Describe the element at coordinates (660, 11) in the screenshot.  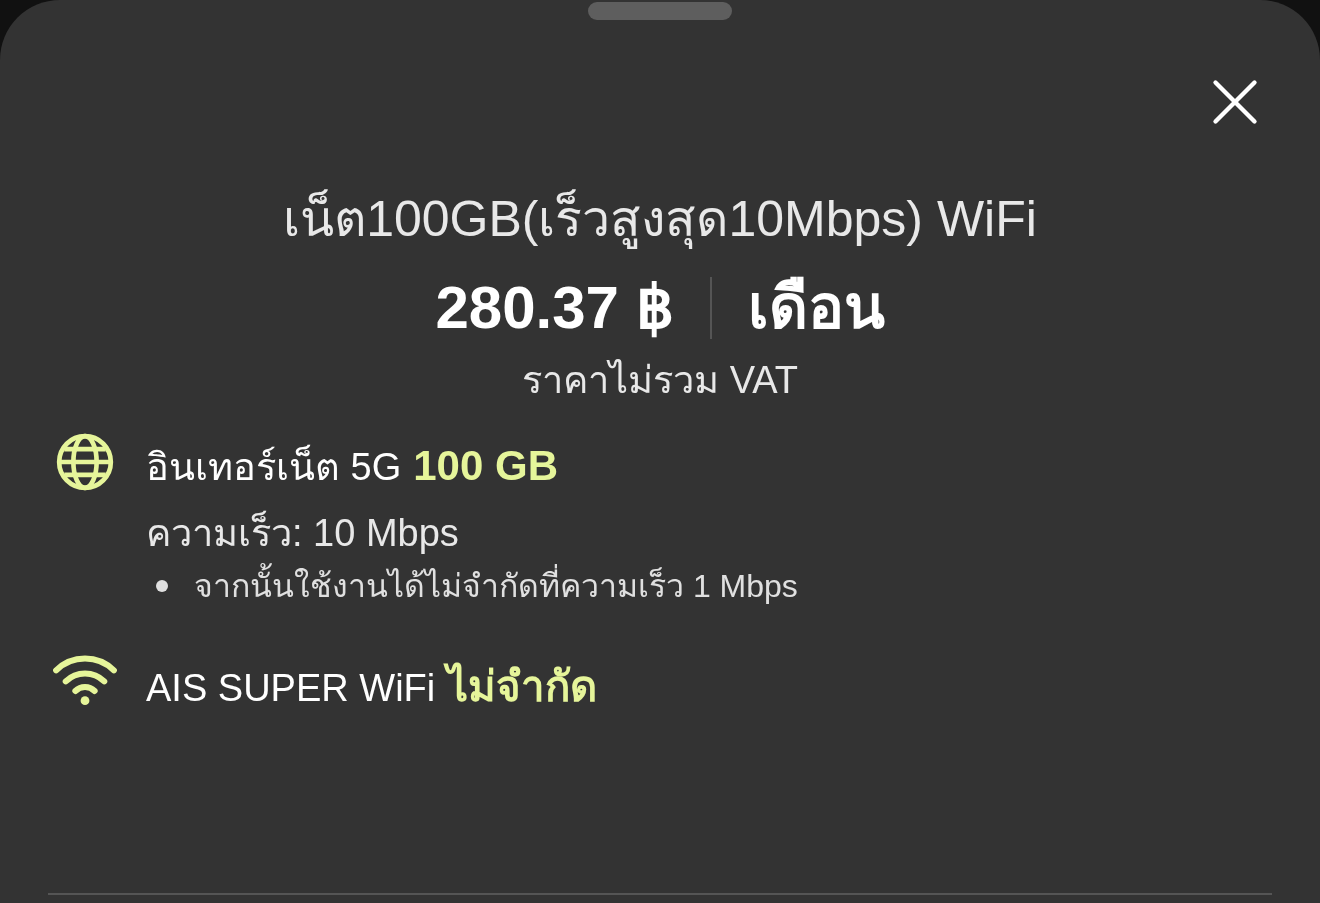
I see `drag-handle` at that location.